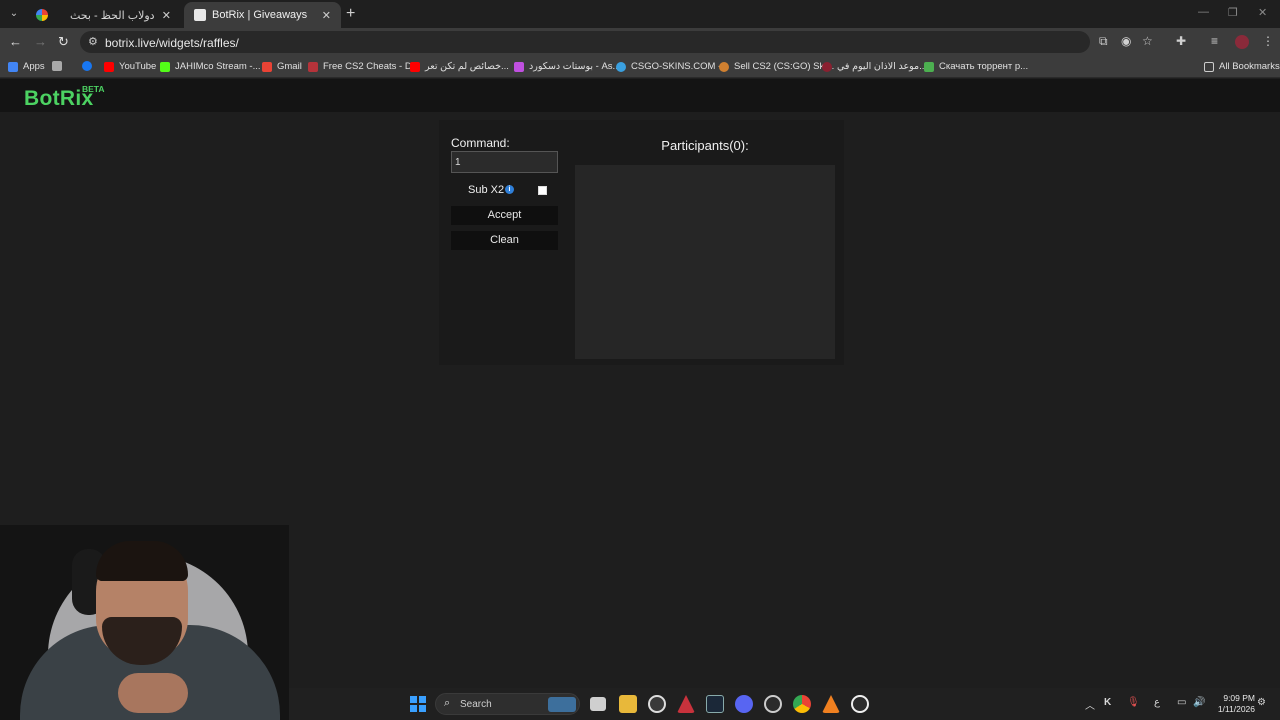 The width and height of the screenshot is (1280, 720). What do you see at coordinates (744, 704) in the screenshot?
I see `discord-icon` at bounding box center [744, 704].